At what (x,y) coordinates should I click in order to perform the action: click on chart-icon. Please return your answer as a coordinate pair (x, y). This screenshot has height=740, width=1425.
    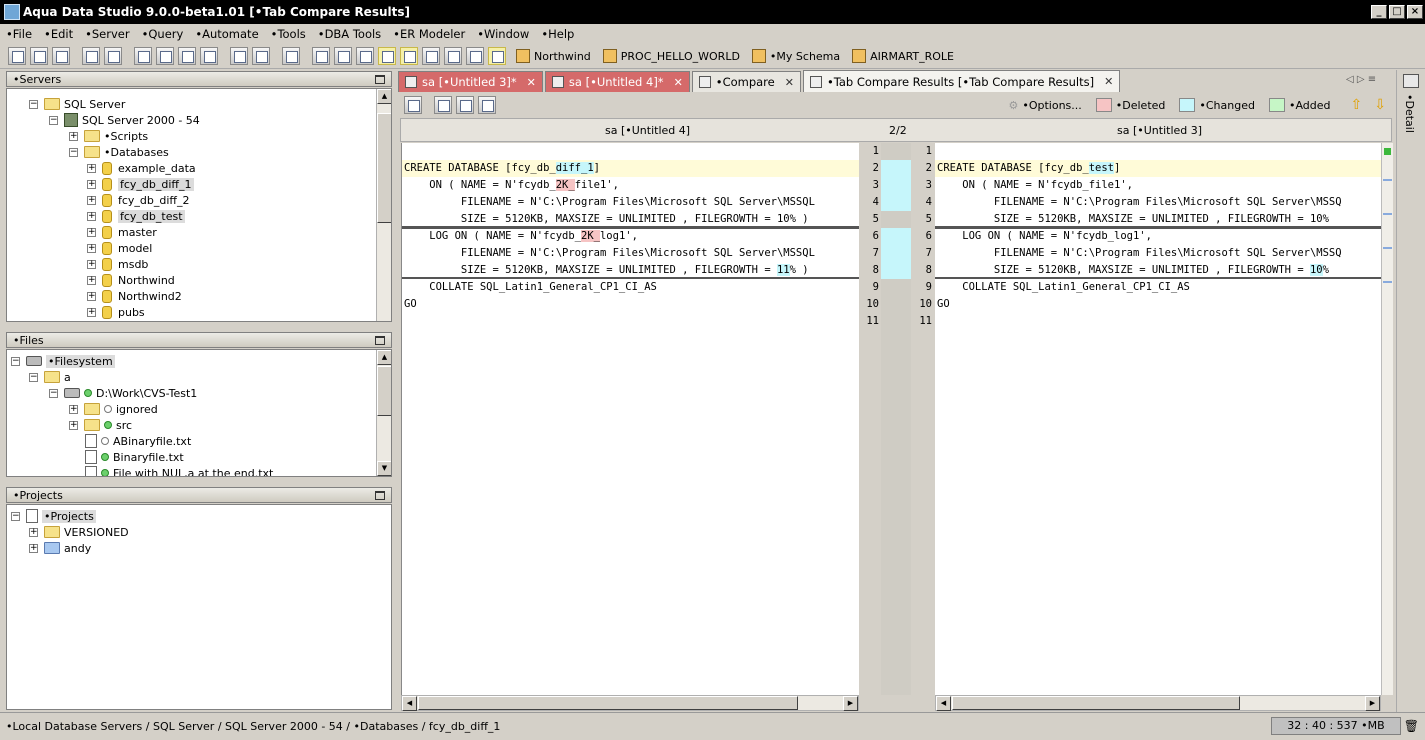
    Looking at the image, I should click on (409, 56).